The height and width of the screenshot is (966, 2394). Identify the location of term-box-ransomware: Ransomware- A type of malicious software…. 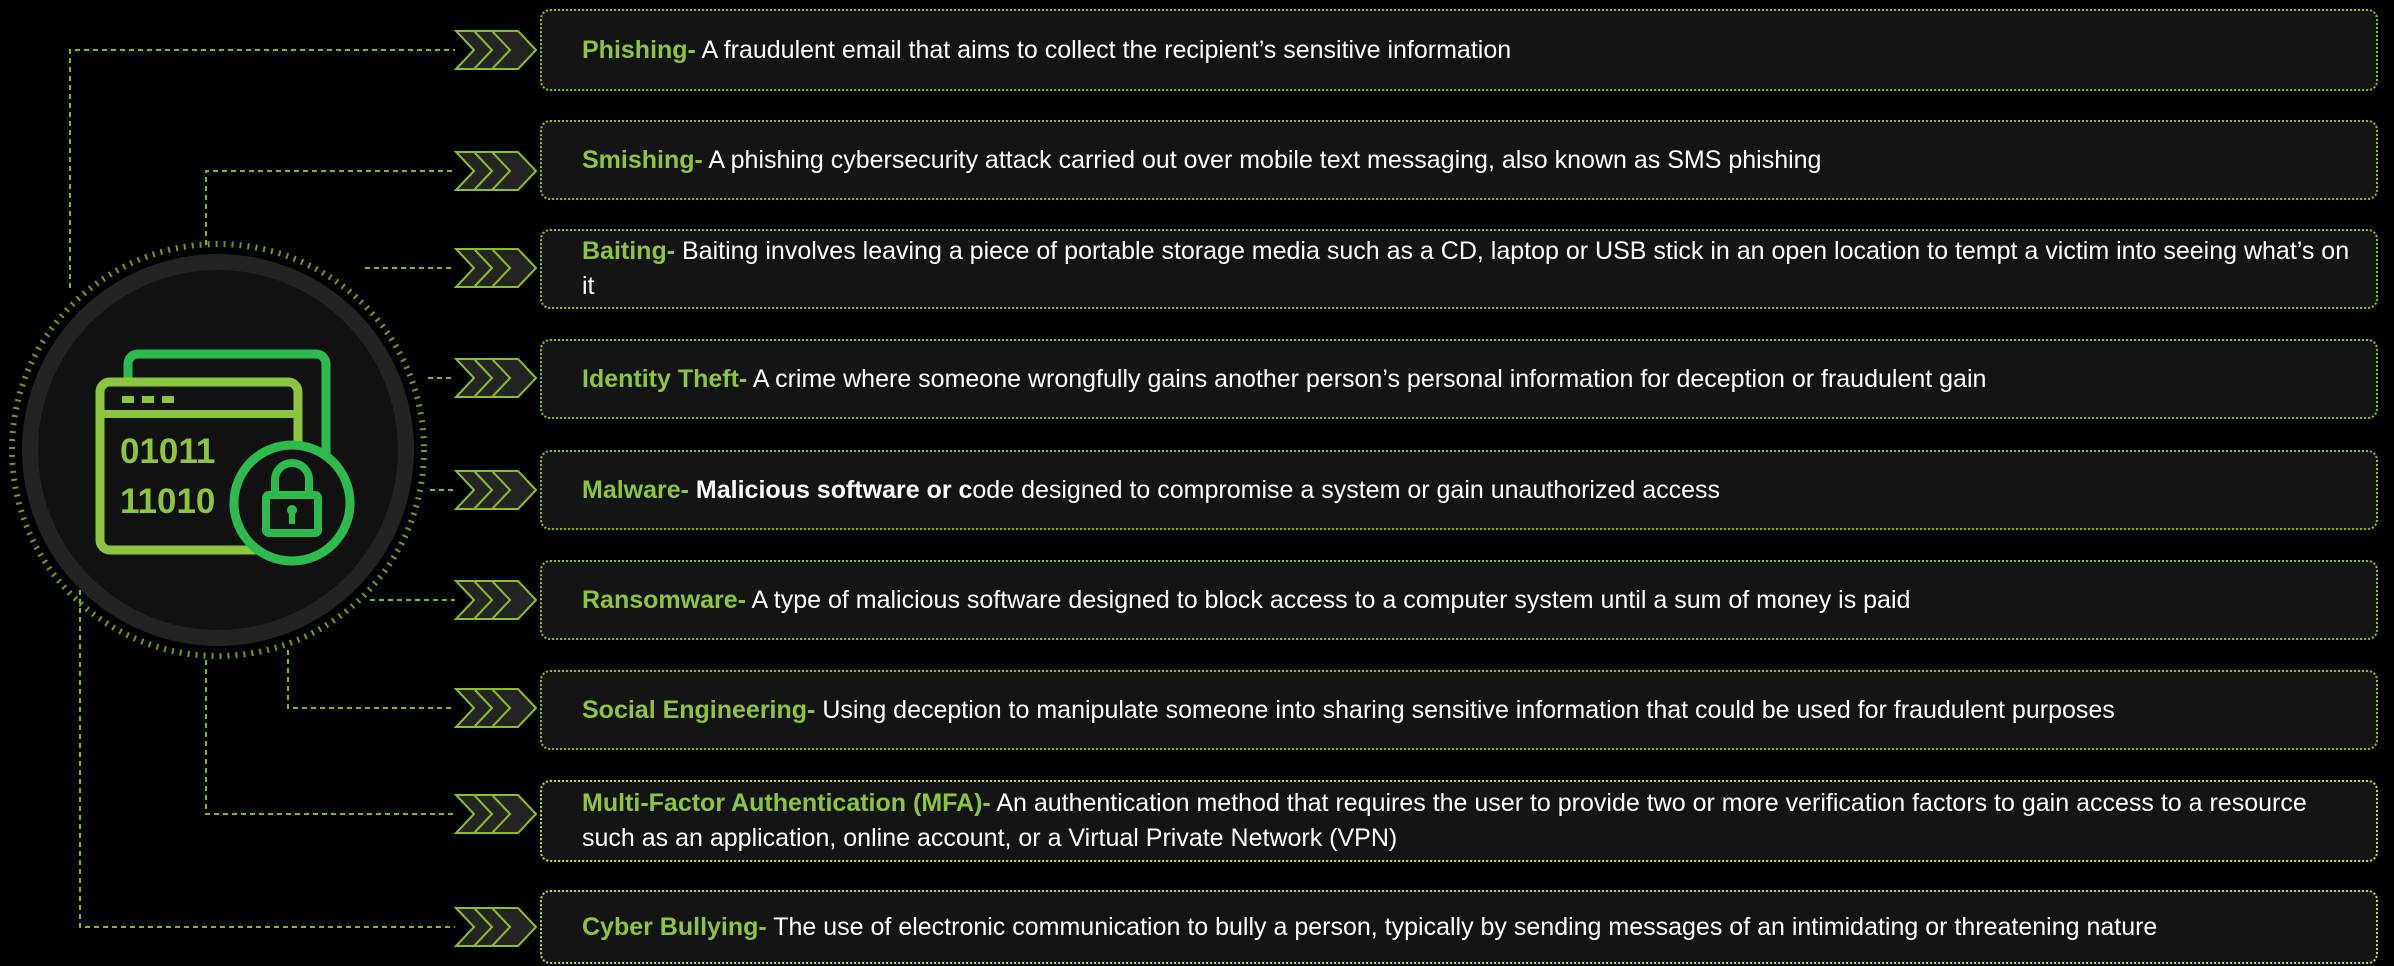
(1459, 600).